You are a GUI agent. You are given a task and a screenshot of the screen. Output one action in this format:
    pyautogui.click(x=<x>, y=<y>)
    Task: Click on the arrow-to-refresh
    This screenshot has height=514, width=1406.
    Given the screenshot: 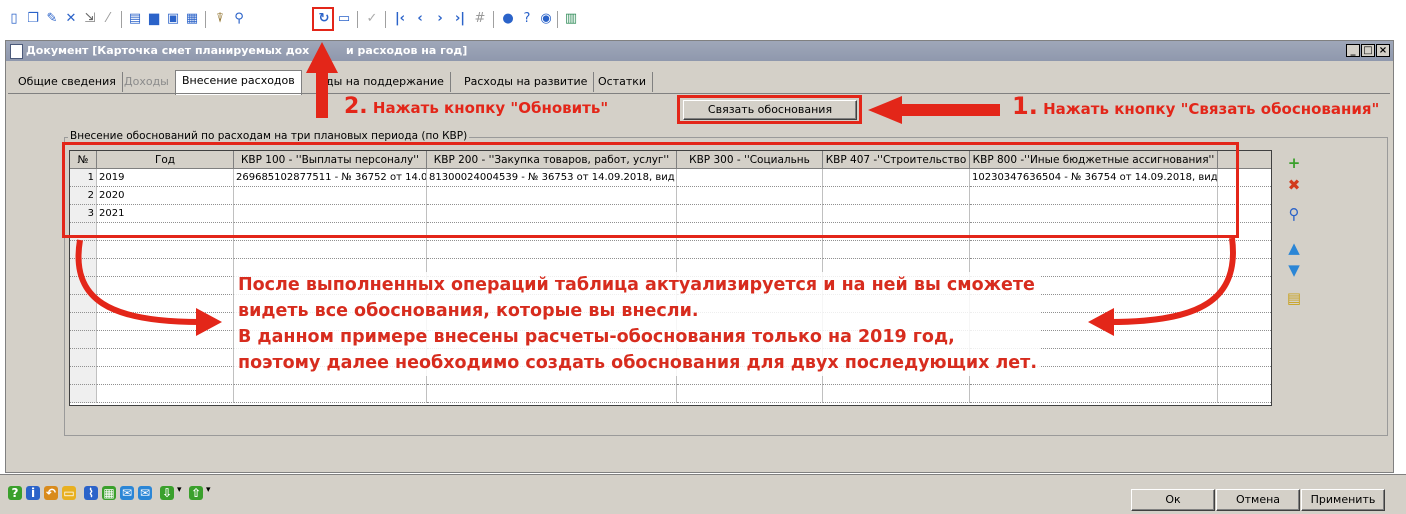 What is the action you would take?
    pyautogui.click(x=322, y=80)
    